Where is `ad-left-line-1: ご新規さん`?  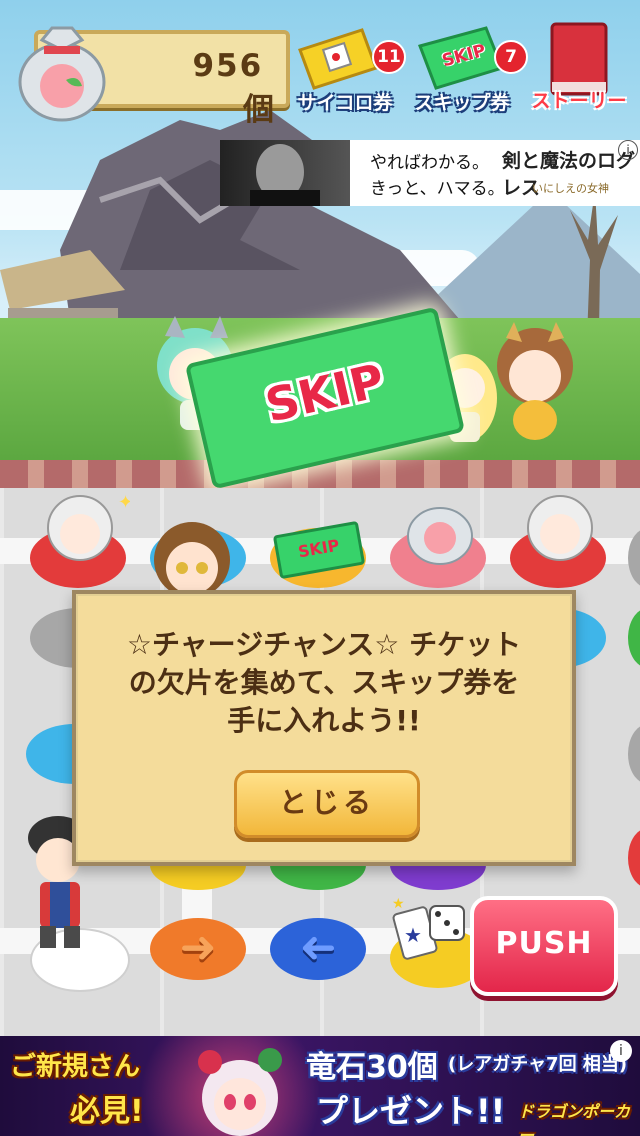
ad-left-line-1: ご新規さん is located at coordinates (75, 1067).